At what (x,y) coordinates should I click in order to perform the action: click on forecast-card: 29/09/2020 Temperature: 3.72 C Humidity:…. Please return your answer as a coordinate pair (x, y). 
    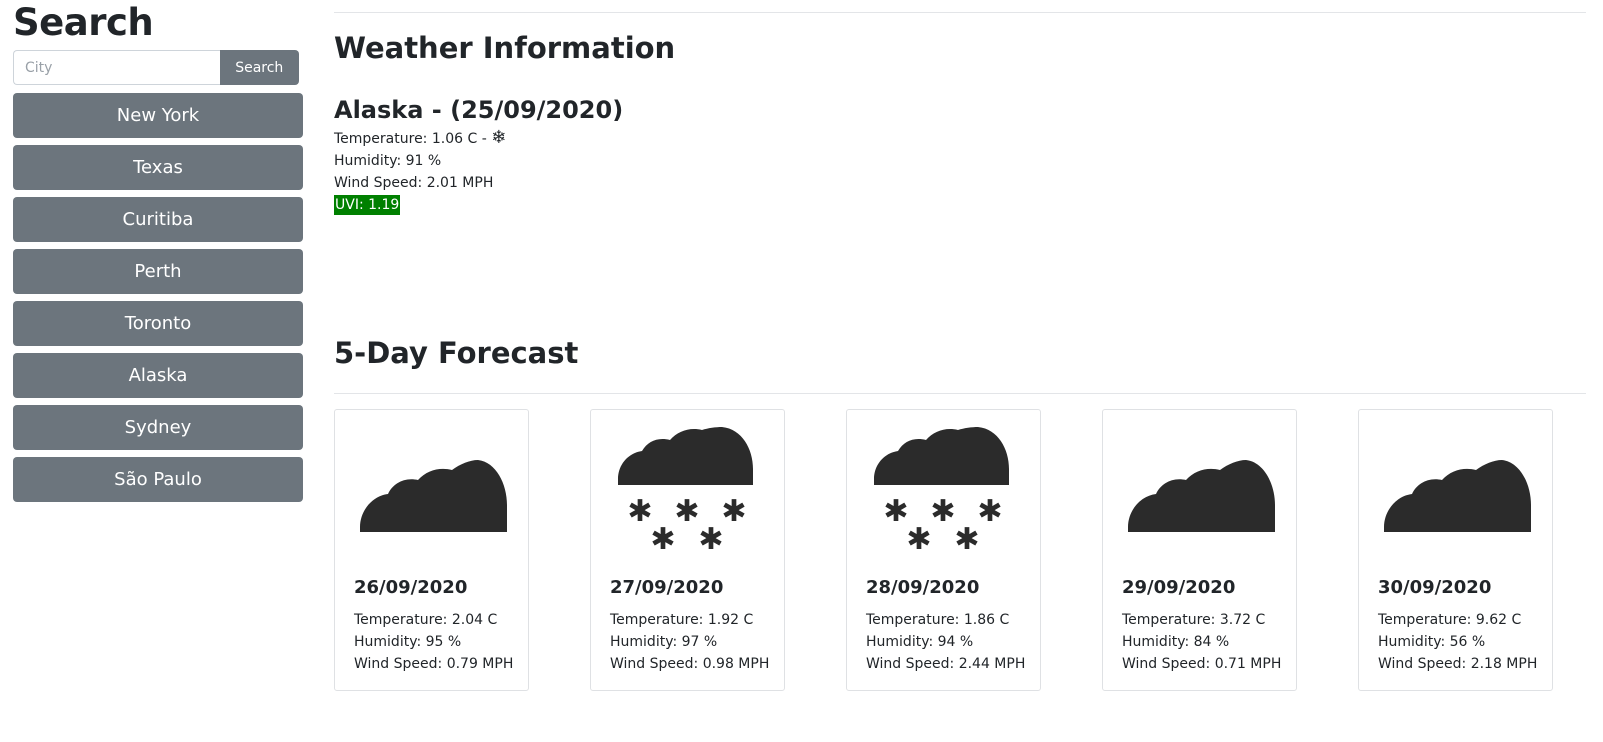
    Looking at the image, I should click on (1199, 550).